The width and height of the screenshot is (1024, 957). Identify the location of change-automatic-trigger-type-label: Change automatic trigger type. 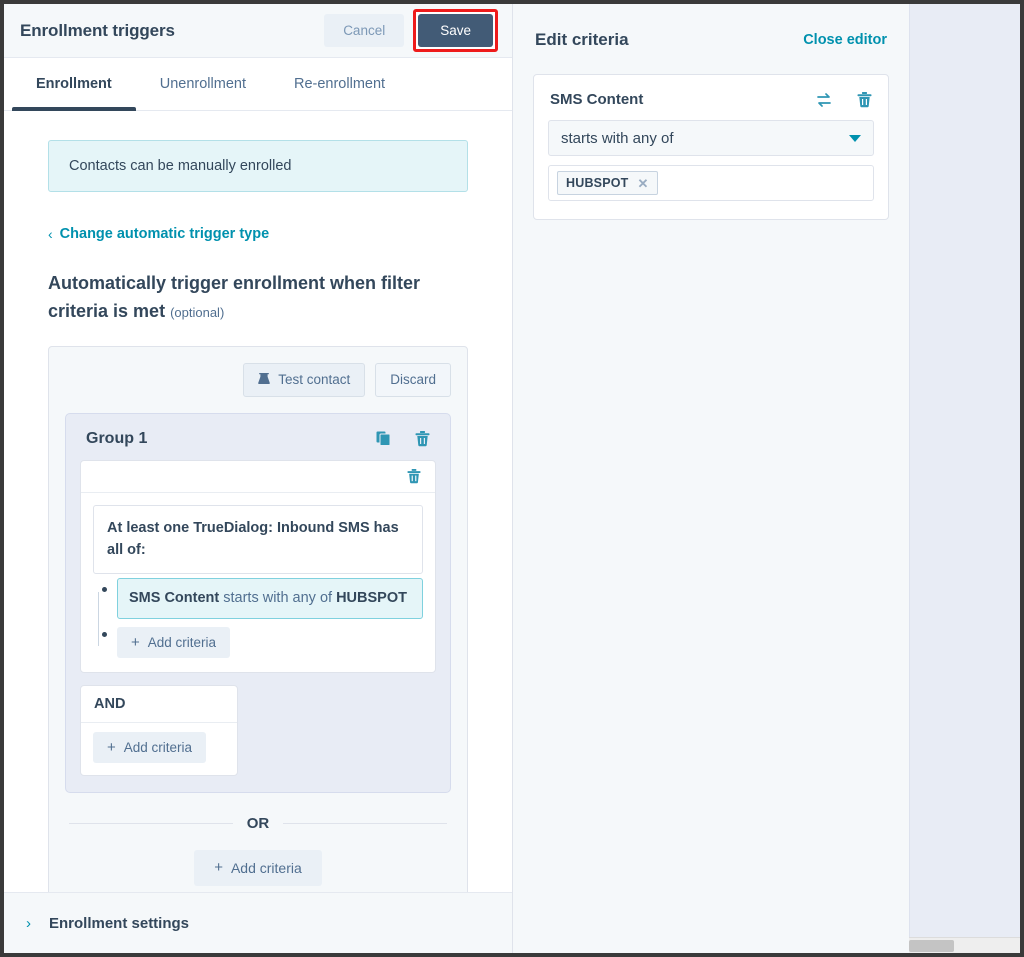
(164, 234).